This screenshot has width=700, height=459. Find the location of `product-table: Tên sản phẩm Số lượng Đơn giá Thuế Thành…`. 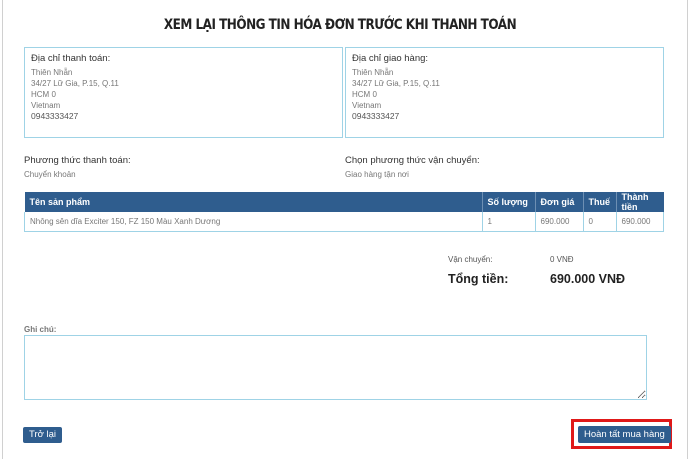

product-table: Tên sản phẩm Số lượng Đơn giá Thuế Thành… is located at coordinates (344, 212).